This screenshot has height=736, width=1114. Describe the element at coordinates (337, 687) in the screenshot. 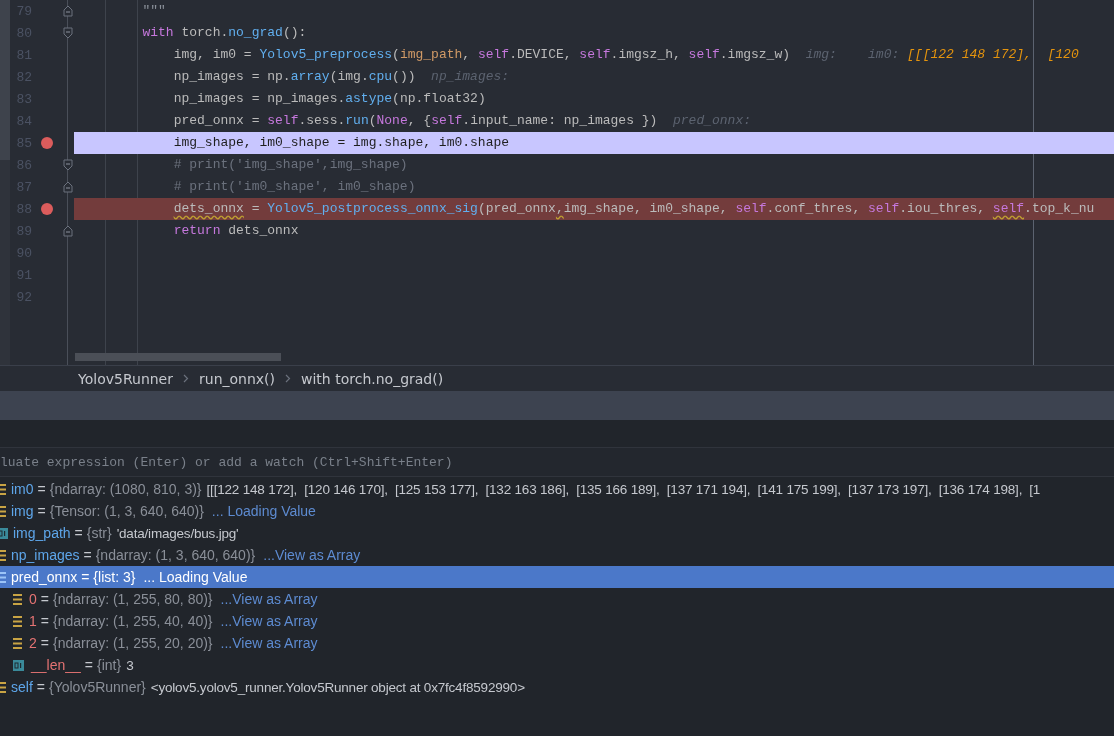

I see `variable-value: <yolov5.yolov5_runner.Yolov5Runner object at 0x7fc4f8592990>` at that location.